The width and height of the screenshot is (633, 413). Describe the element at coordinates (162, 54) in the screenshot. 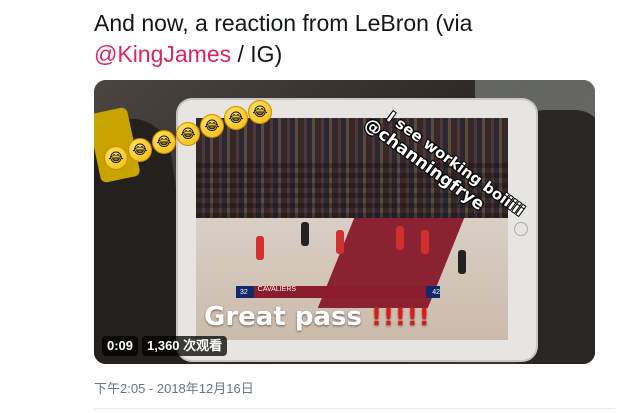

I see `mention-link: @KingJames` at that location.